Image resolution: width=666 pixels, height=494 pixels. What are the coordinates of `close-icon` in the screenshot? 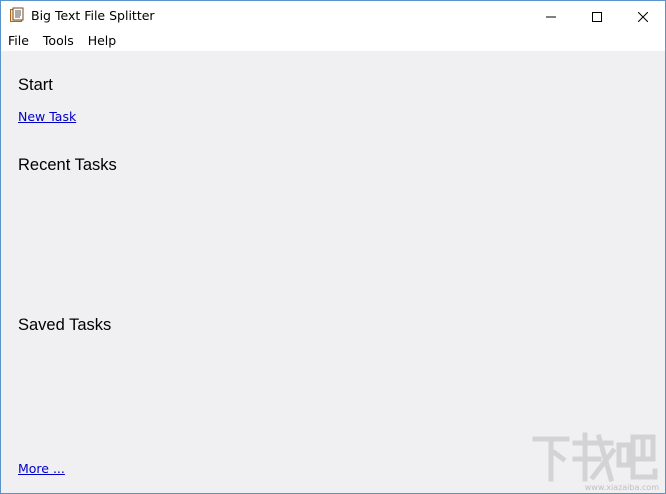 It's located at (643, 16).